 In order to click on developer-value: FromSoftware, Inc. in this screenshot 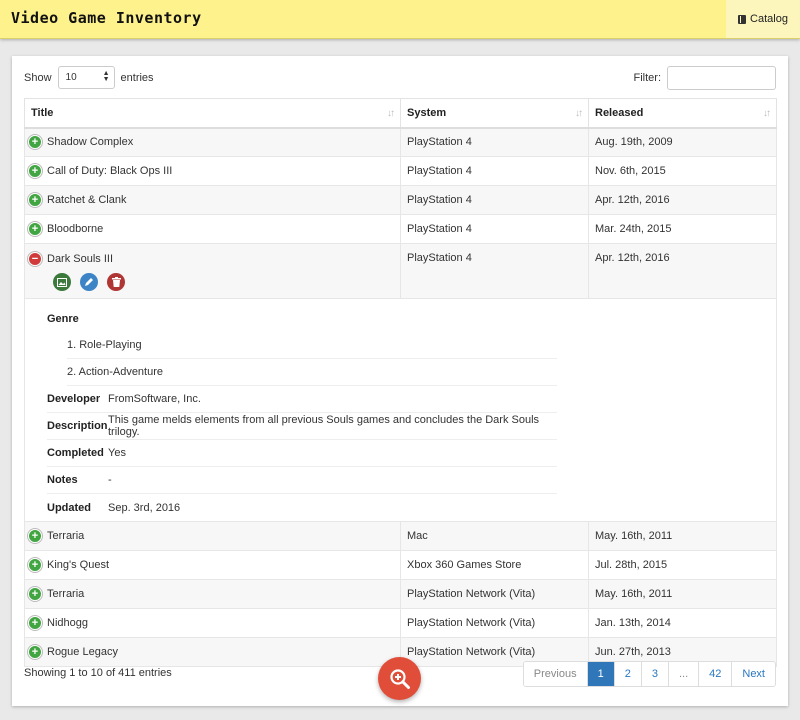, I will do `click(154, 399)`.